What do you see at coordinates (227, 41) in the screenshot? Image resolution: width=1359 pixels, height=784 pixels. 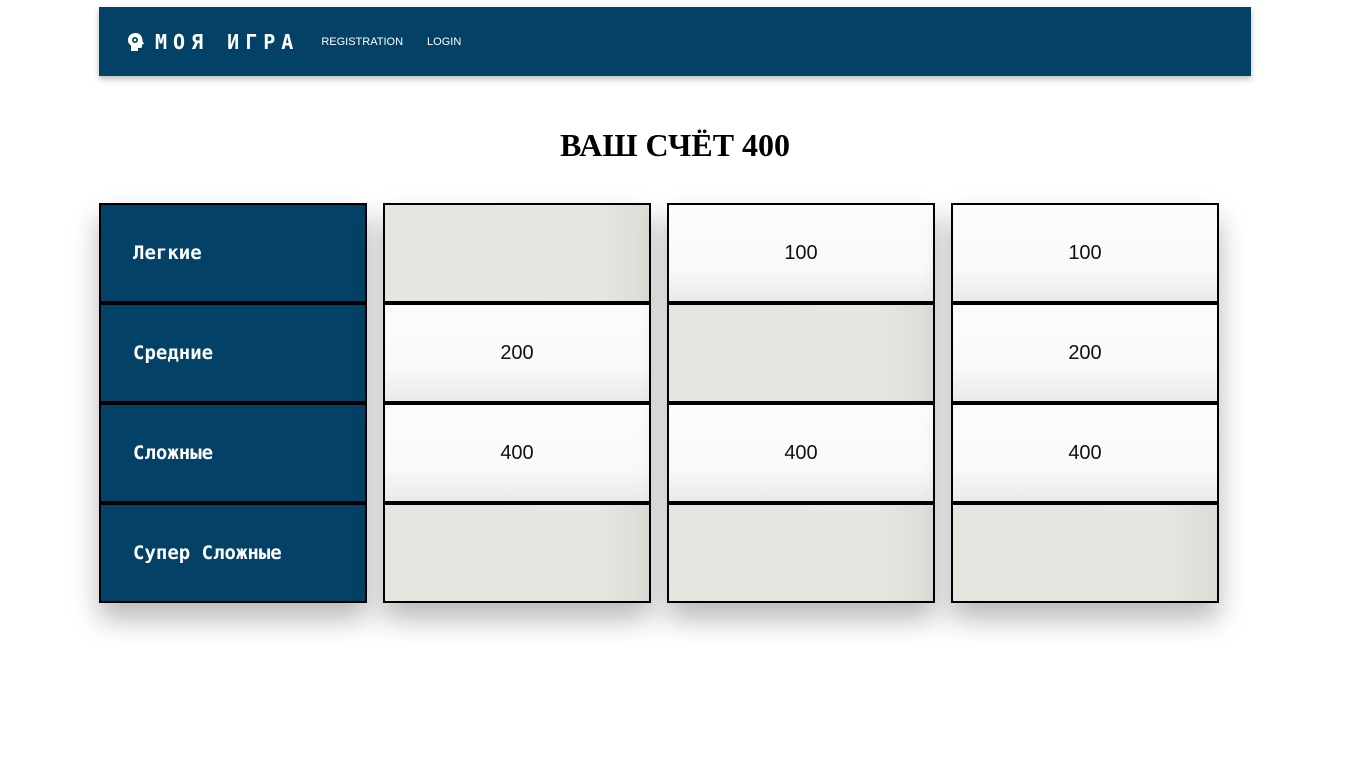 I see `brand-title: МОЯ ИГРА` at bounding box center [227, 41].